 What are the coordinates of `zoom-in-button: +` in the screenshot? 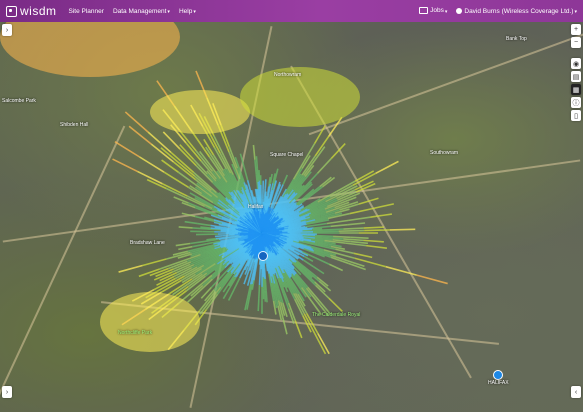 It's located at (576, 29).